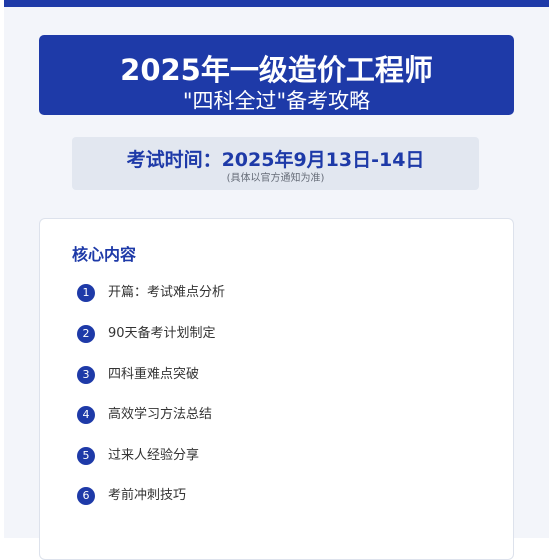 The width and height of the screenshot is (549, 560). I want to click on page-title: 2025年一级造价工程师, so click(276, 70).